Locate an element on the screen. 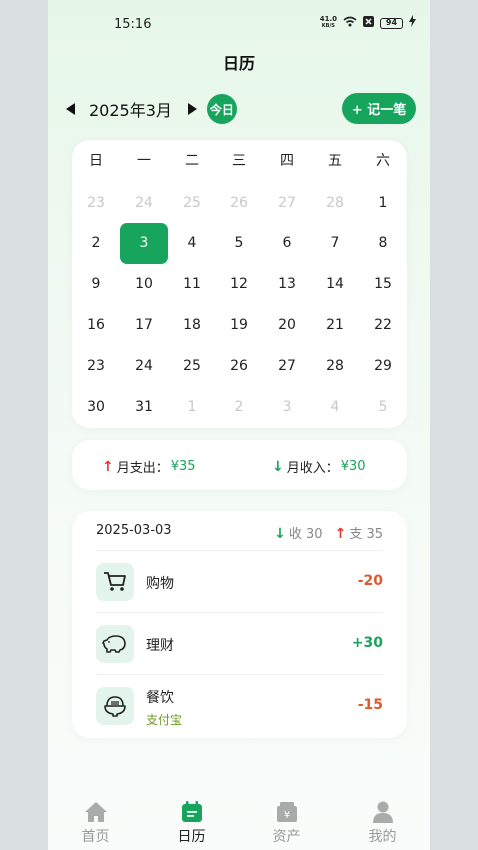 The height and width of the screenshot is (850, 478). day-number: 19 is located at coordinates (239, 324).